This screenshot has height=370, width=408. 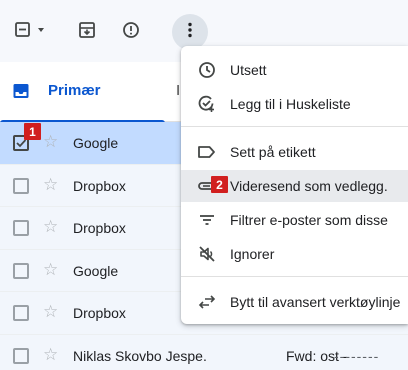 I want to click on tab-next-label: I, so click(x=178, y=90).